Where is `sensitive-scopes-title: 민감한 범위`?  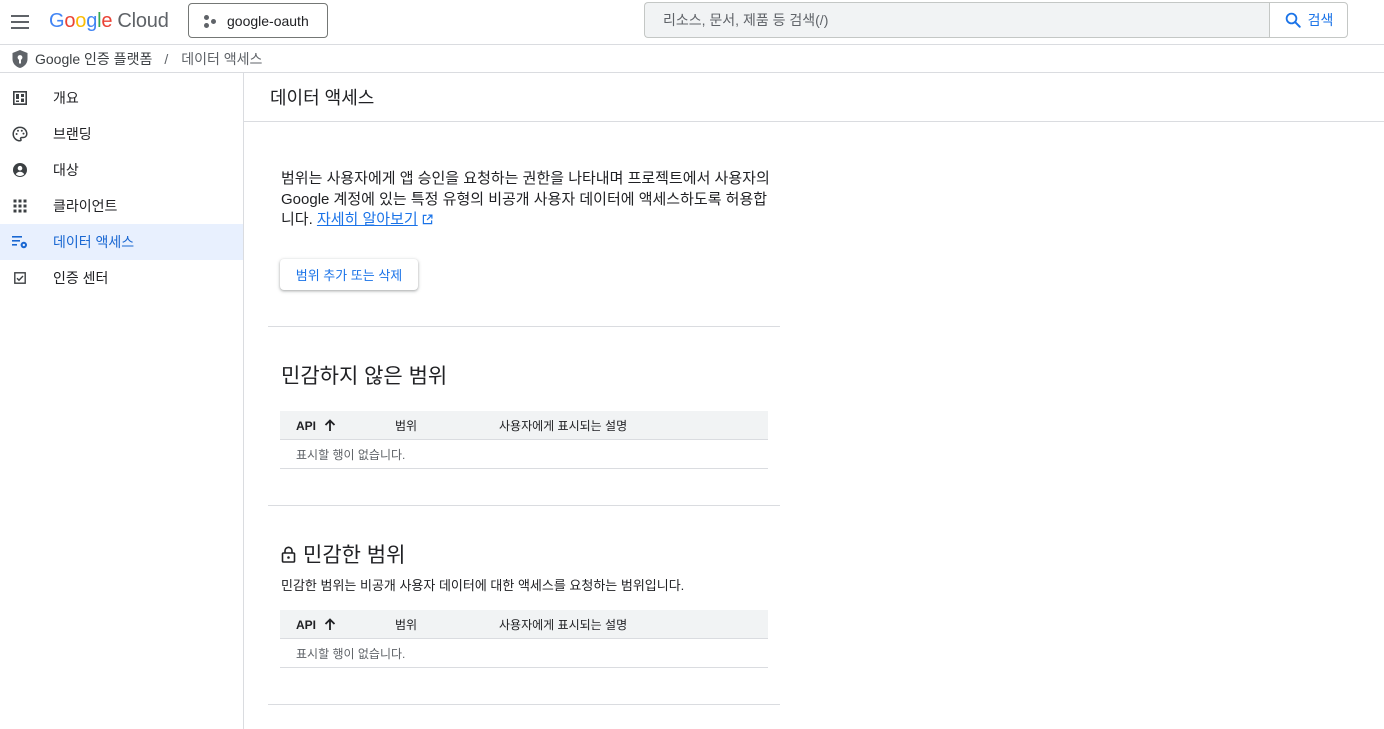
sensitive-scopes-title: 민감한 범위 is located at coordinates (343, 554).